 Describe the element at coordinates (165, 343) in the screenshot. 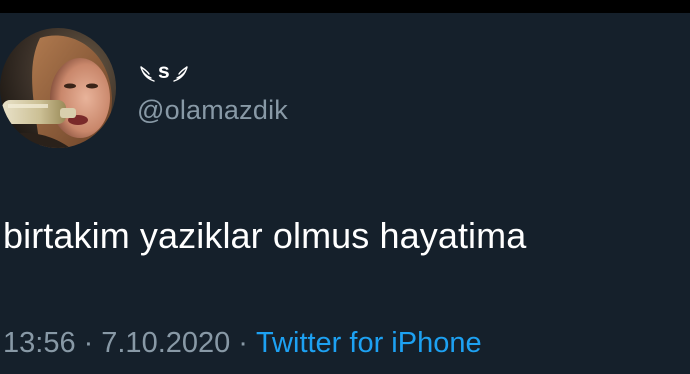

I see `tweet-date: 7.10.2020` at that location.